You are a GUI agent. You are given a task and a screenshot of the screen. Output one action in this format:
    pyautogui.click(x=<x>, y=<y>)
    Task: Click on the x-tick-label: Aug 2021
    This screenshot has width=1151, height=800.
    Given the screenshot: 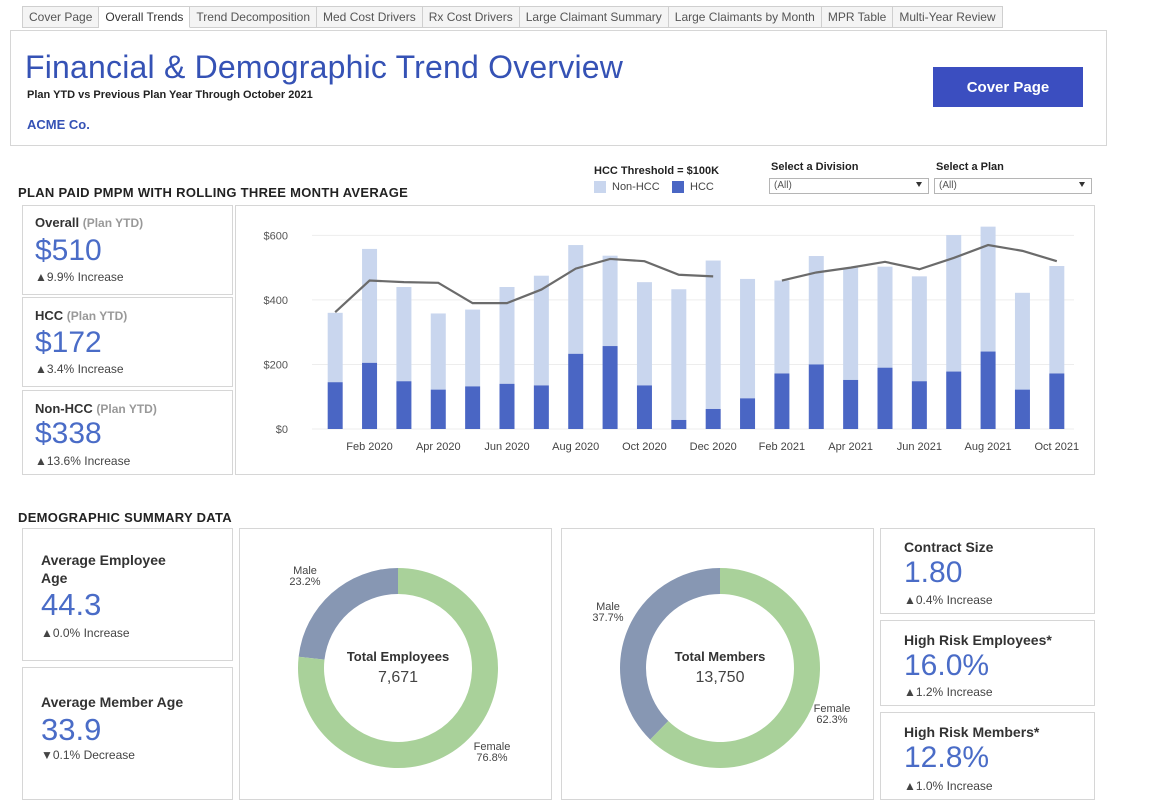 What is the action you would take?
    pyautogui.click(x=988, y=447)
    